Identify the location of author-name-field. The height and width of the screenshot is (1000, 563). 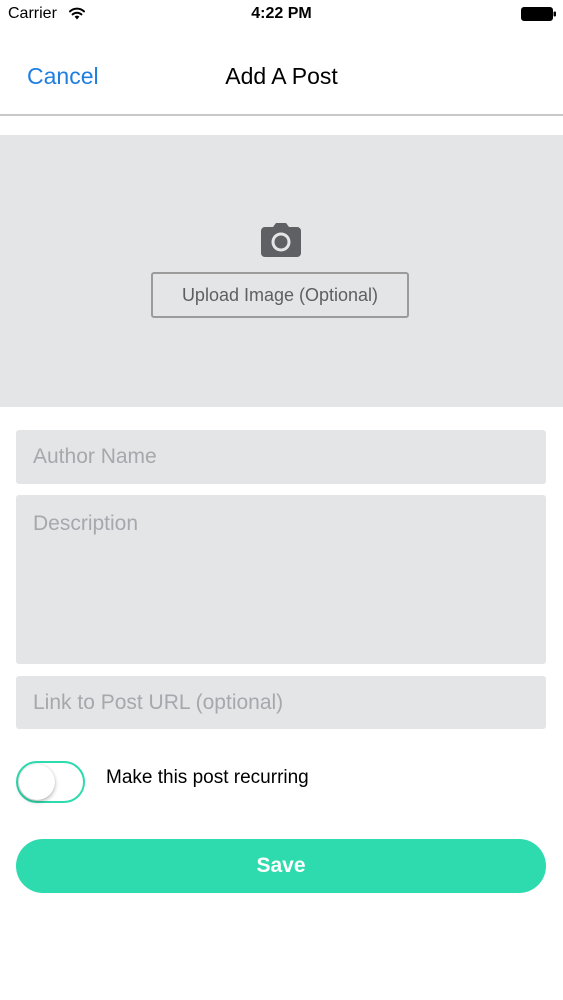
(281, 457).